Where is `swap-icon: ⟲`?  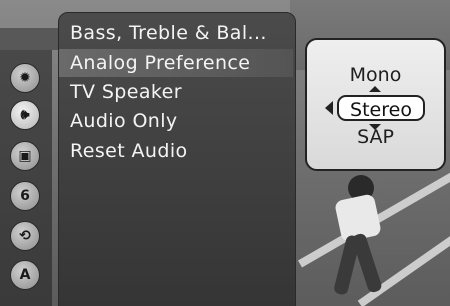
swap-icon: ⟲ is located at coordinates (25, 236).